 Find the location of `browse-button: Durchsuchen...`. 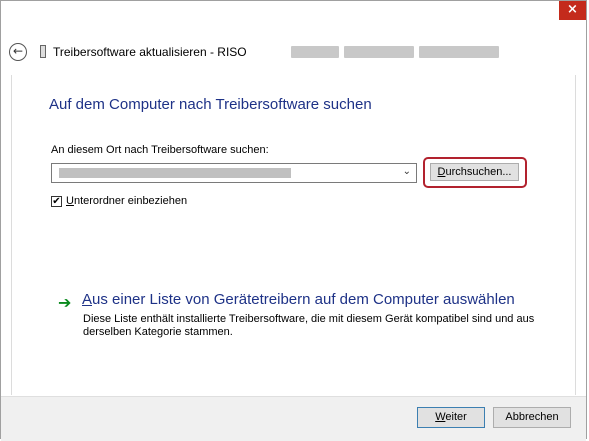

browse-button: Durchsuchen... is located at coordinates (474, 172).